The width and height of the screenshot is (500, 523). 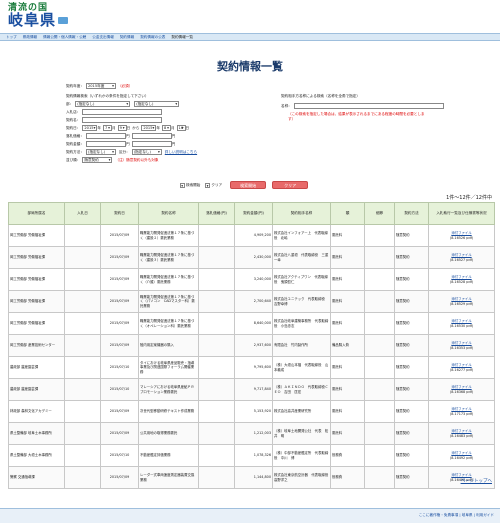 I want to click on fiscal-year-label: 契約年度：, so click(x=75, y=85).